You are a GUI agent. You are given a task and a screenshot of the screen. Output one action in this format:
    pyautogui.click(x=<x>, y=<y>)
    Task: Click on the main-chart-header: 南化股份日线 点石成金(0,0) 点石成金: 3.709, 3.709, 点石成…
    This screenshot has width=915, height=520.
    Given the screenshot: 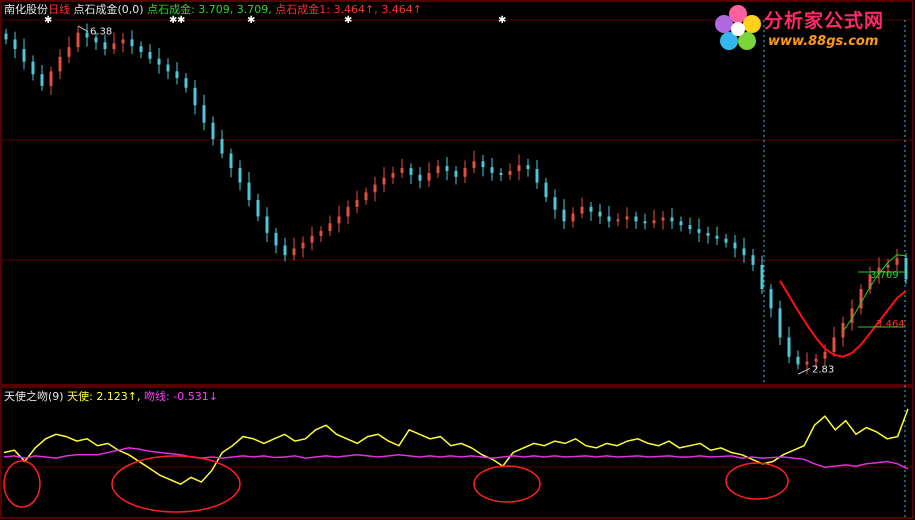 What is the action you would take?
    pyautogui.click(x=213, y=9)
    